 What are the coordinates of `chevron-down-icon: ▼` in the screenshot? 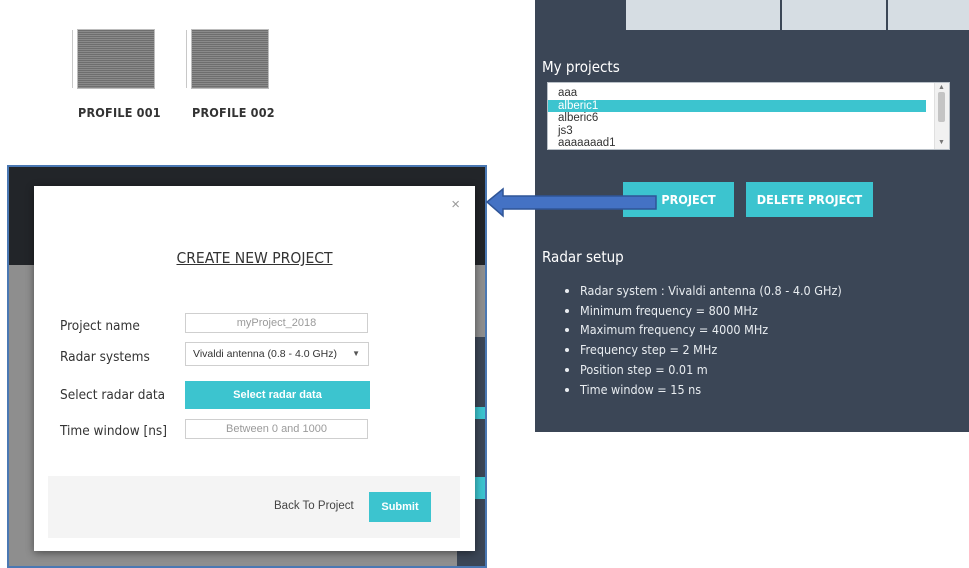 It's located at (356, 353).